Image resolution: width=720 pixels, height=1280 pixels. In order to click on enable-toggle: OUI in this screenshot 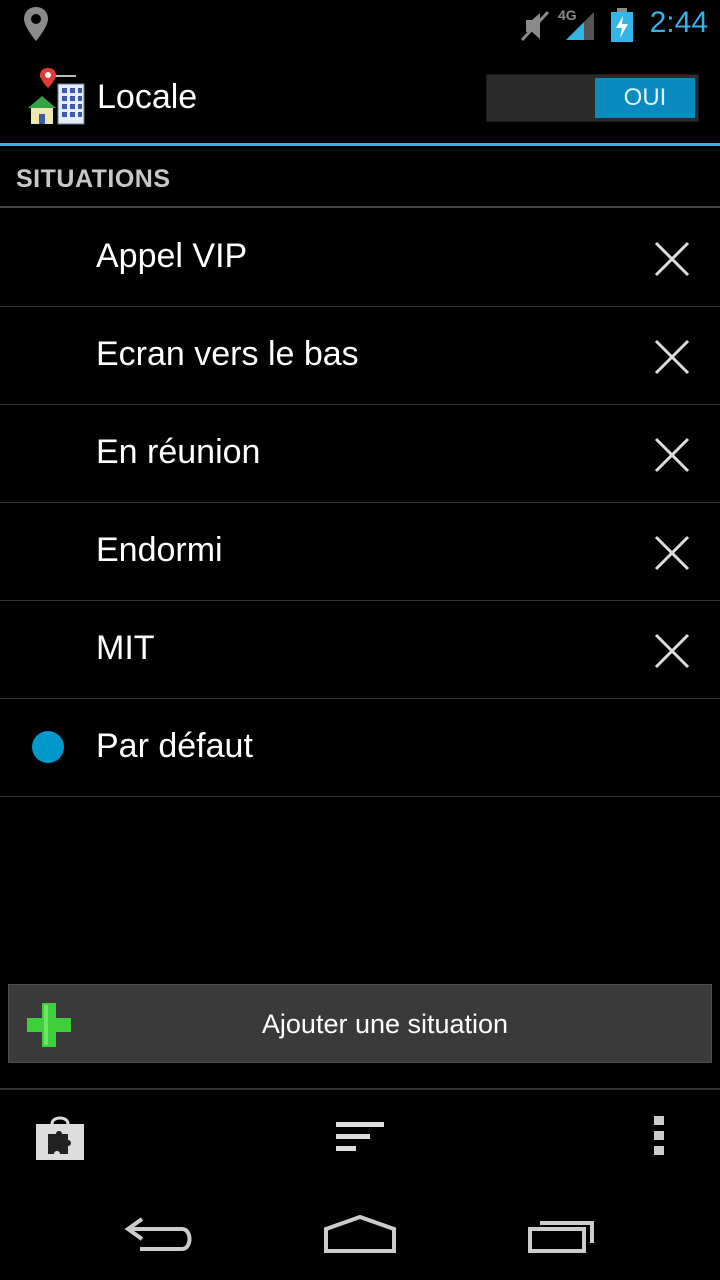, I will do `click(592, 98)`.